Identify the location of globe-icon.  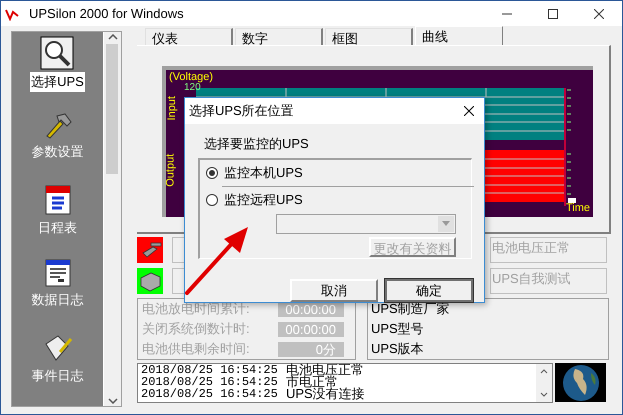
(580, 382).